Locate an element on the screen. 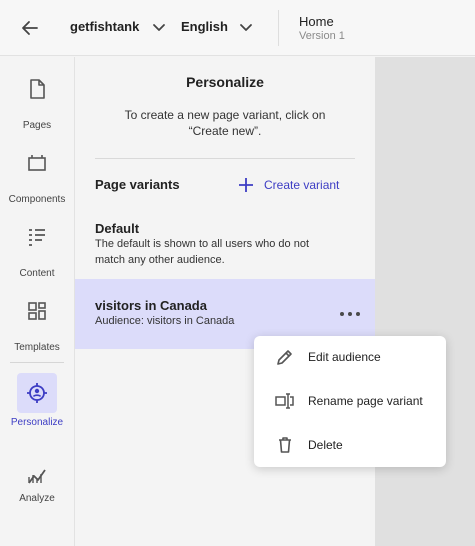  arrow-left-icon is located at coordinates (30, 28).